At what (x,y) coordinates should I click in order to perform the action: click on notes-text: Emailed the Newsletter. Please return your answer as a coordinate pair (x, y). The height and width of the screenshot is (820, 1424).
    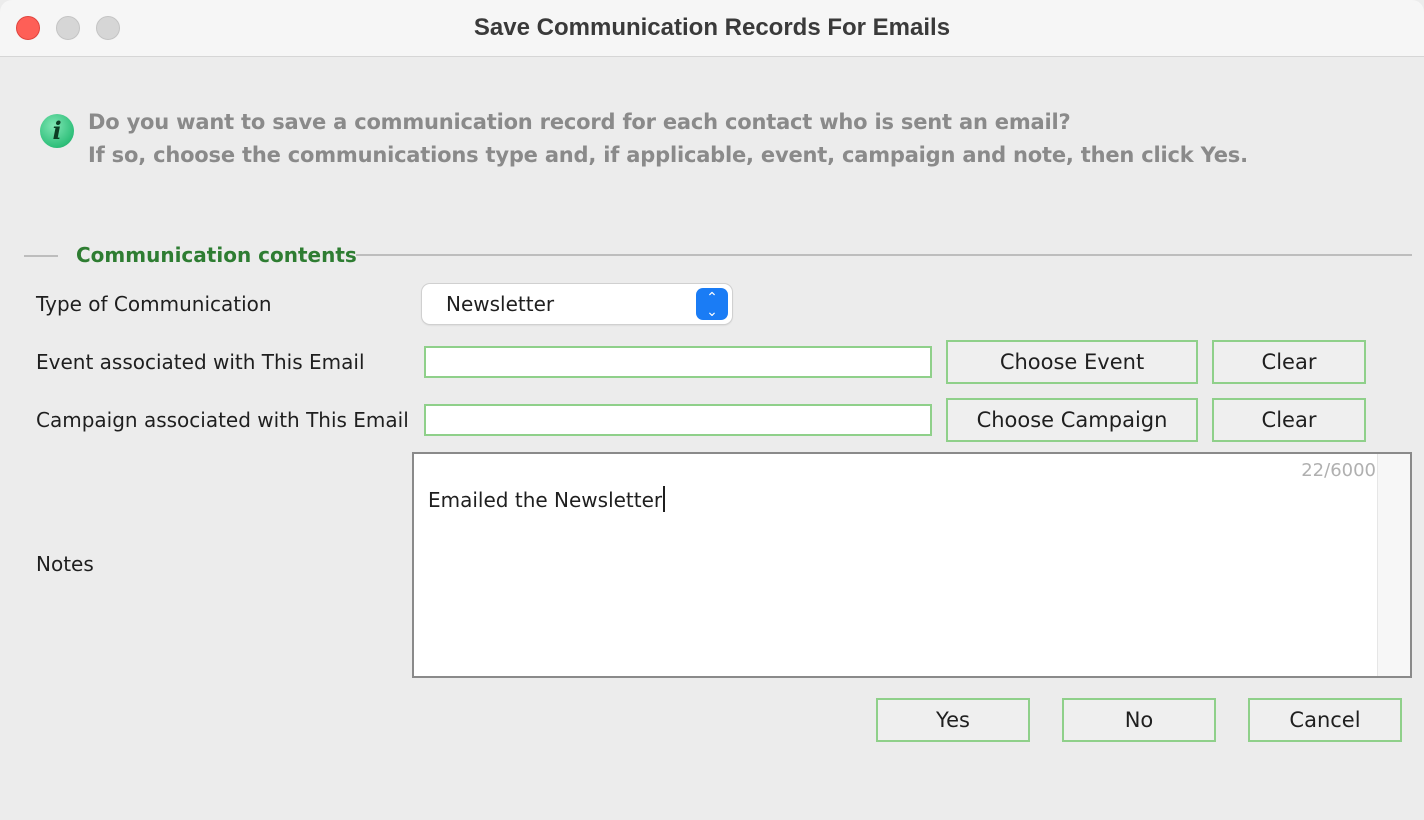
    Looking at the image, I should click on (547, 499).